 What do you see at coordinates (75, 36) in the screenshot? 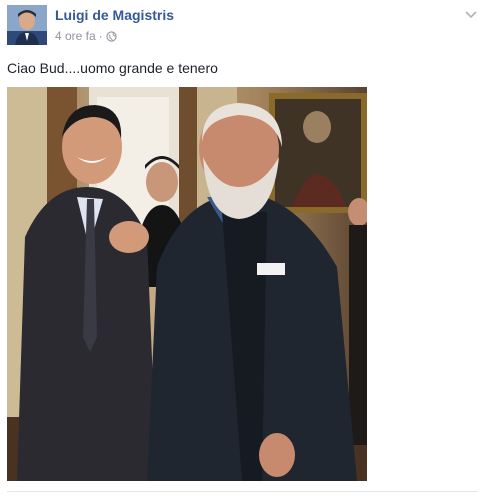
I see `post-timestamp: 4 ore fa` at bounding box center [75, 36].